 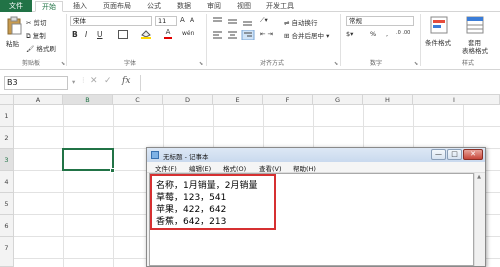 What do you see at coordinates (88, 159) in the screenshot?
I see `active-cell-b3` at bounding box center [88, 159].